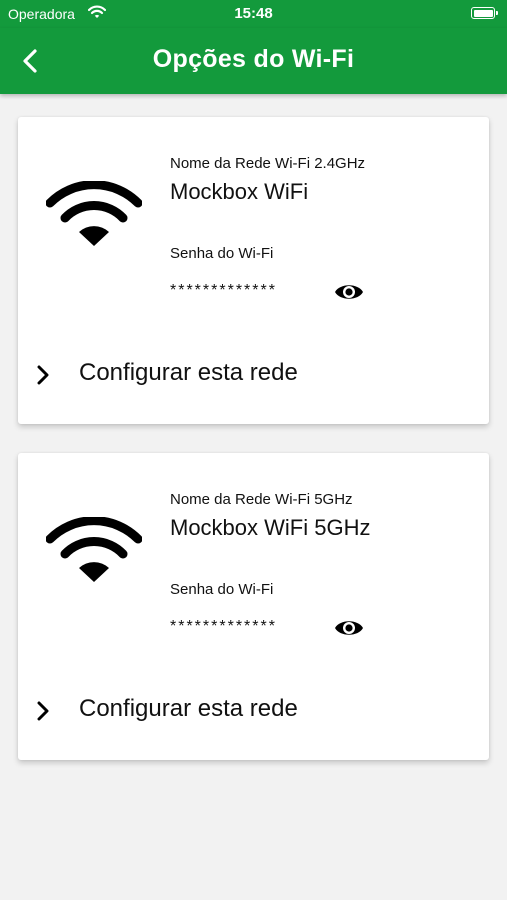  What do you see at coordinates (268, 163) in the screenshot?
I see `network-name-label: Nome da Rede Wi-Fi 2.4GHz` at bounding box center [268, 163].